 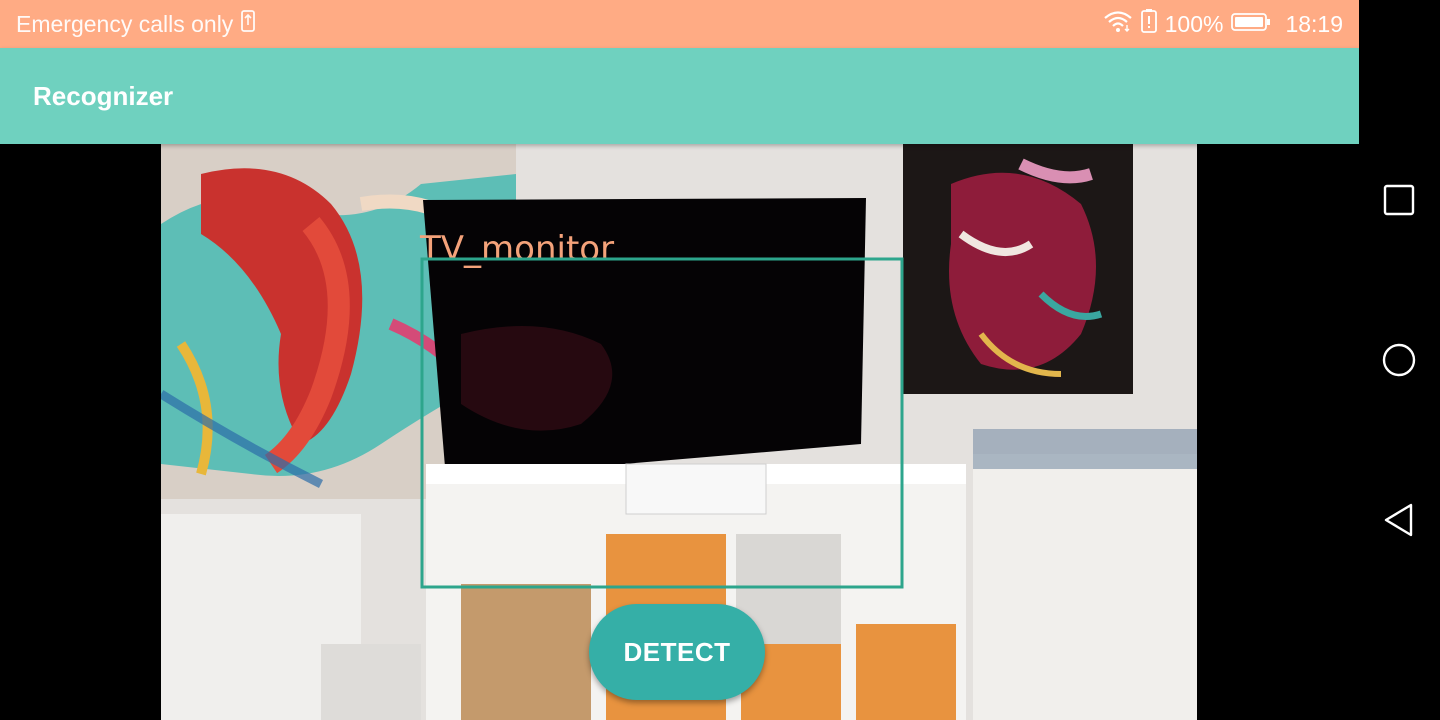 I want to click on status-right: 100% 18:19, so click(x=1223, y=24).